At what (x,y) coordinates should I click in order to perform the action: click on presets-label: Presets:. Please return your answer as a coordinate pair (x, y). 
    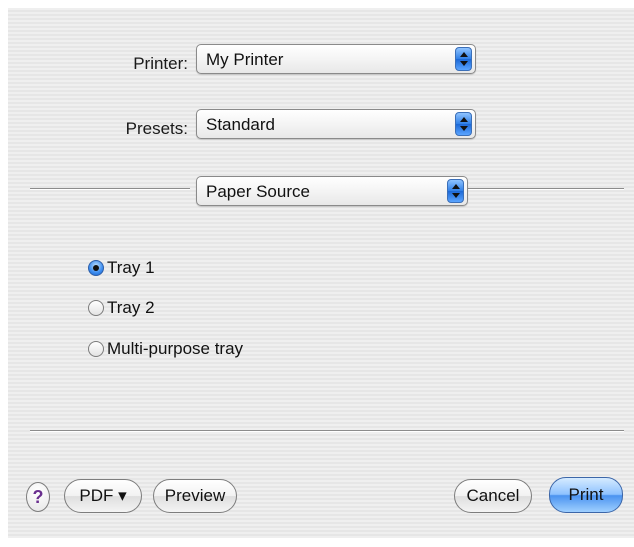
    Looking at the image, I should click on (156, 128).